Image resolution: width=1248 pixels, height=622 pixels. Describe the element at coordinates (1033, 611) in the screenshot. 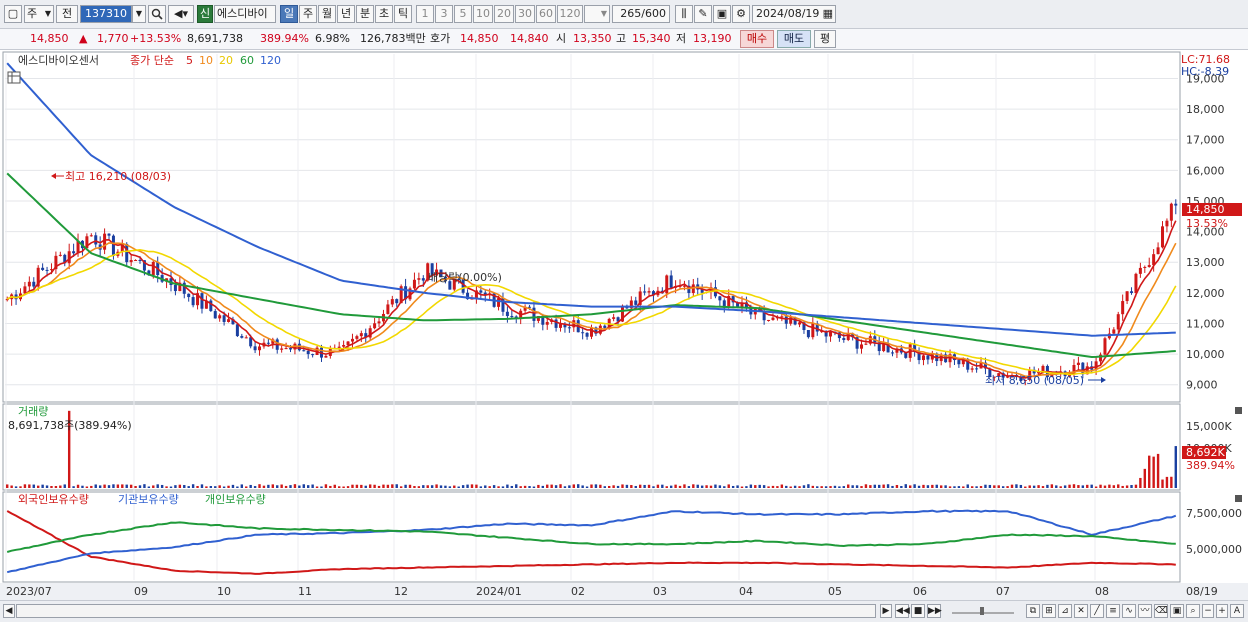

I see `copy-icon: ⧉` at that location.